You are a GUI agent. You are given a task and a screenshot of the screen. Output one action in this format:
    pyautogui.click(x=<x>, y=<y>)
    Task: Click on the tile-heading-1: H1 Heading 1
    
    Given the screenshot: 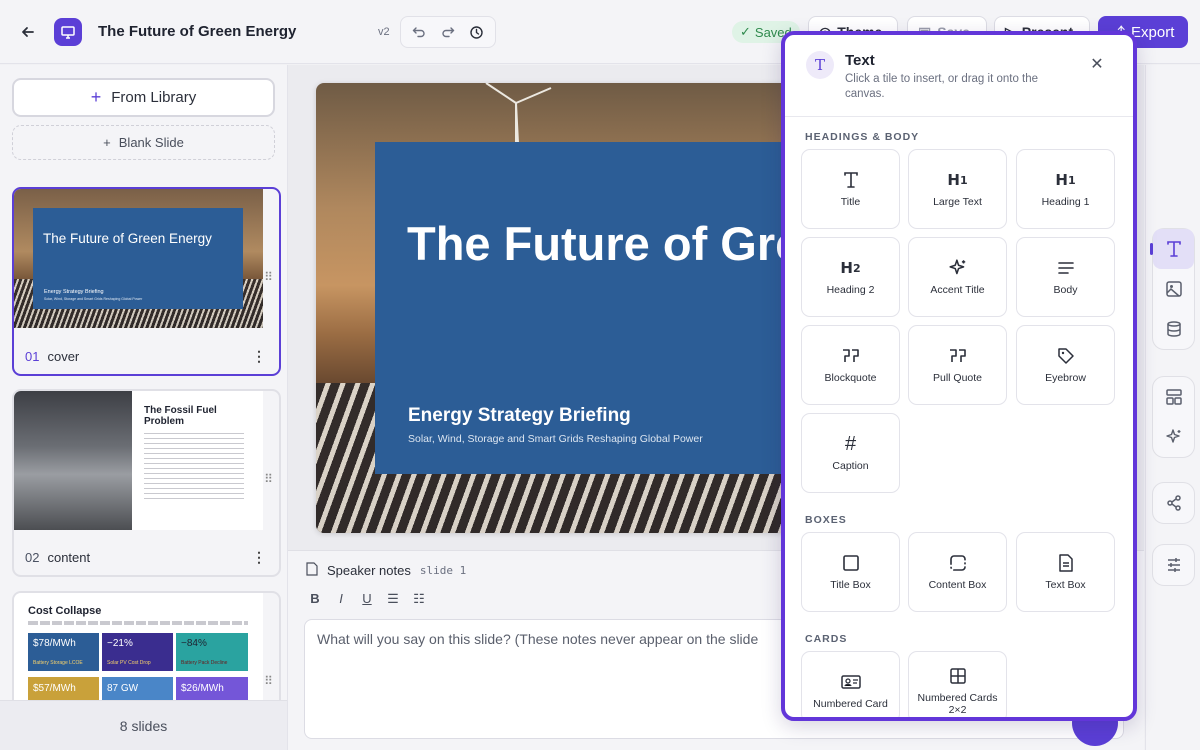 What is the action you would take?
    pyautogui.click(x=1065, y=189)
    